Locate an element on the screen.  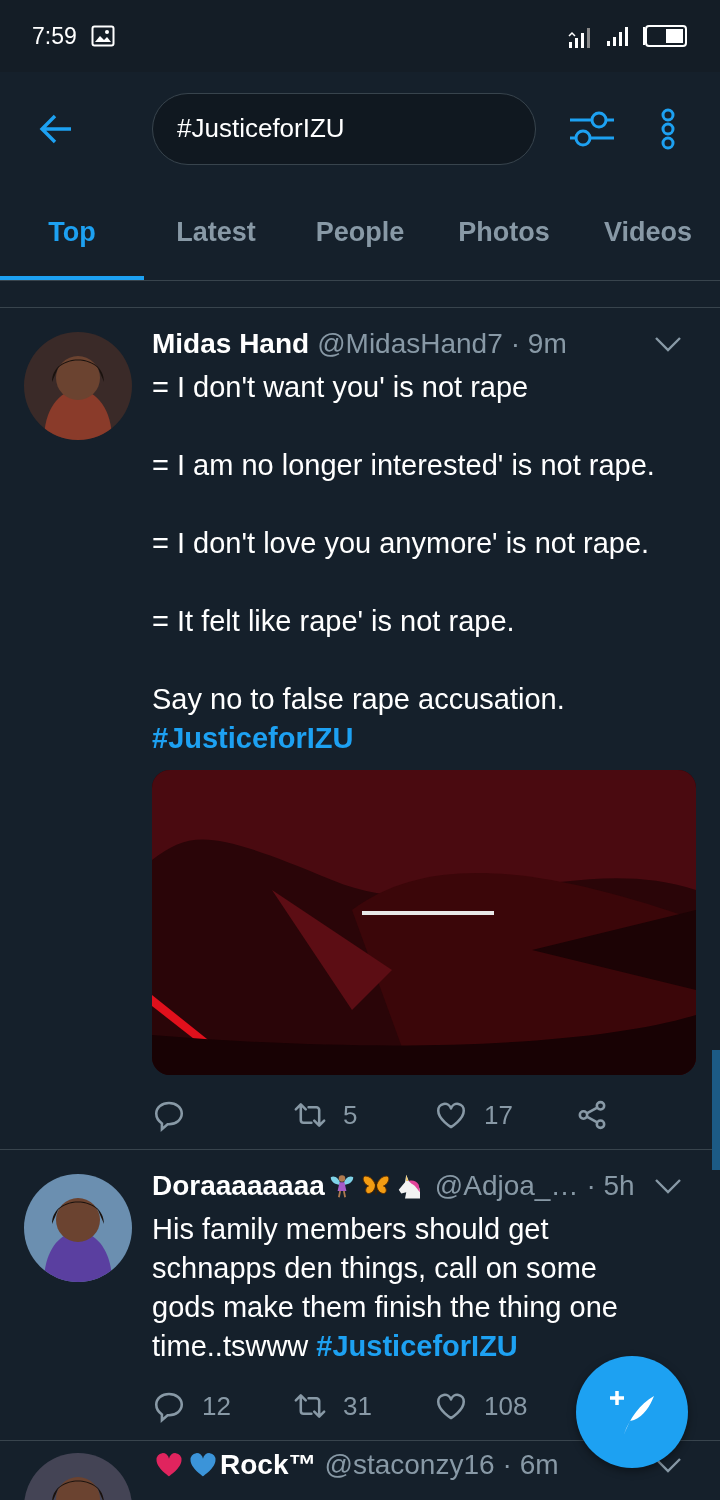
tweet-text: = I don't love you anymore' is not rape. is located at coordinates (401, 543).